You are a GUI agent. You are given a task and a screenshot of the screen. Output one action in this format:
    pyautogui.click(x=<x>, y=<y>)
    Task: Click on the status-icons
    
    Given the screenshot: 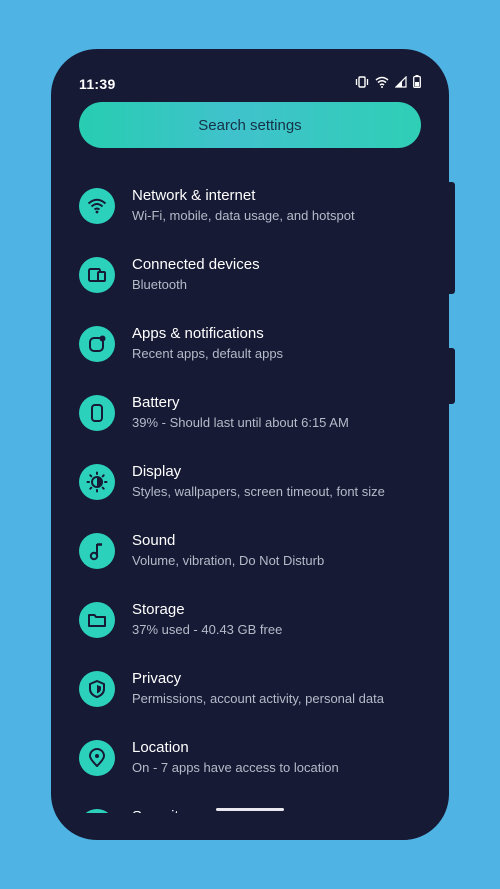 What is the action you would take?
    pyautogui.click(x=388, y=81)
    